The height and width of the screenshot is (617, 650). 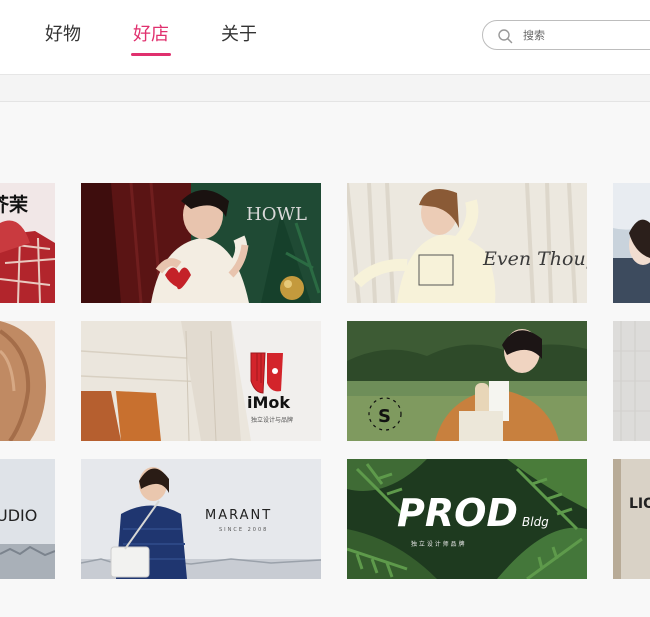 What do you see at coordinates (151, 35) in the screenshot?
I see `tab-shops: 好店` at bounding box center [151, 35].